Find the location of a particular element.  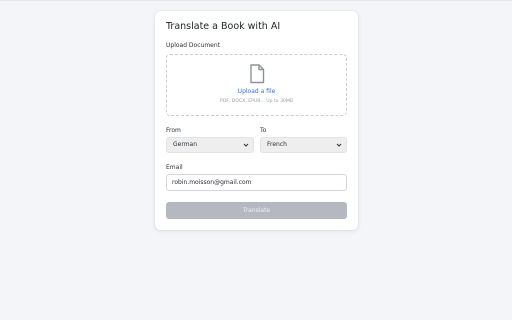

to-language-value: French is located at coordinates (277, 144).